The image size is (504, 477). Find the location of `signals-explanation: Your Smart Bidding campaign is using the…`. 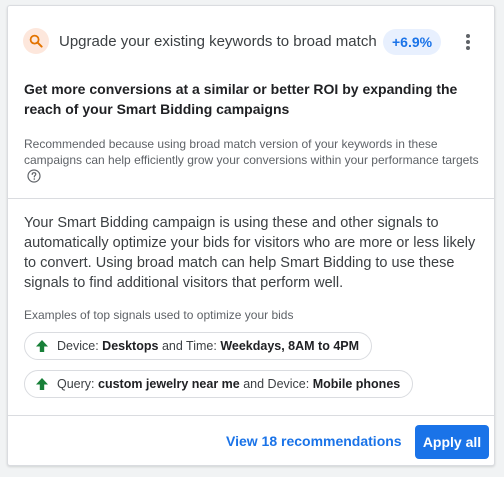

signals-explanation: Your Smart Bidding campaign is using the… is located at coordinates (250, 253).